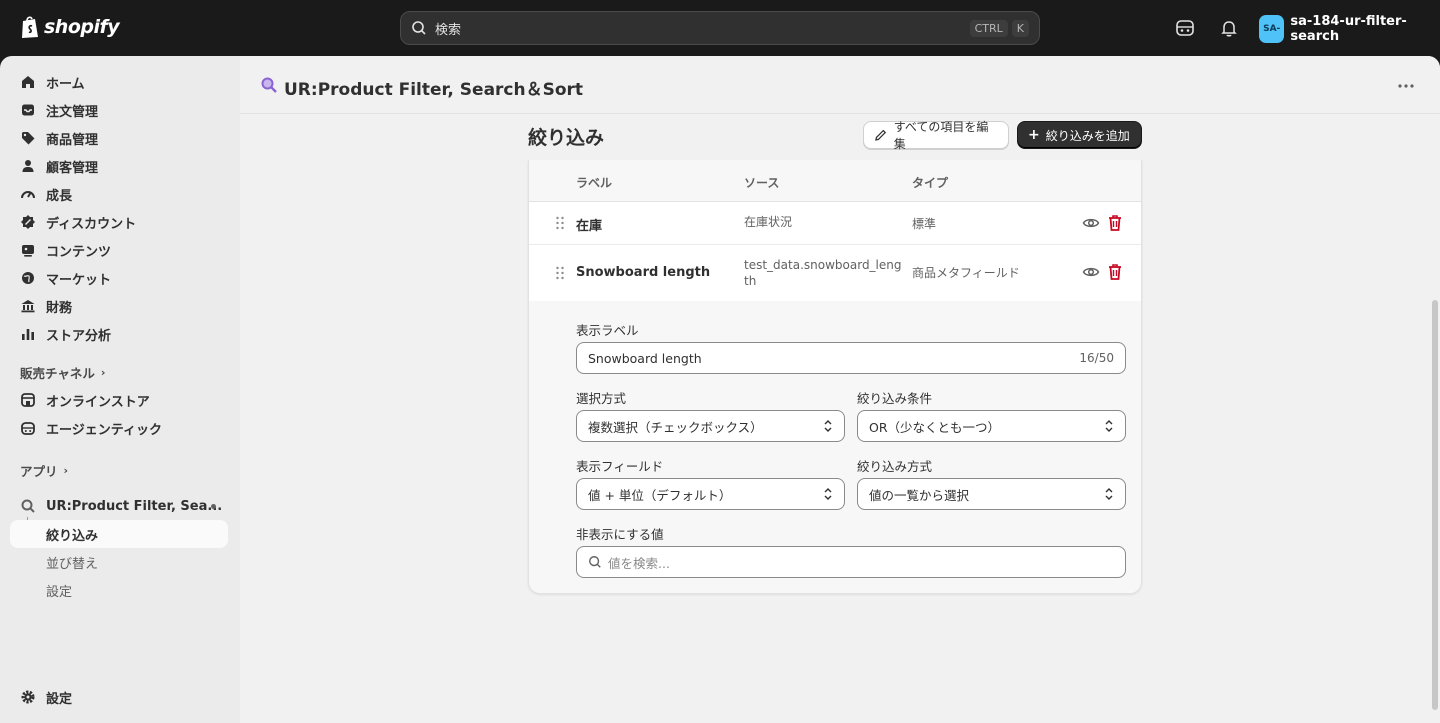 Image resolution: width=1440 pixels, height=723 pixels. Describe the element at coordinates (79, 336) in the screenshot. I see `sidebar-item-label: ストア分析` at that location.